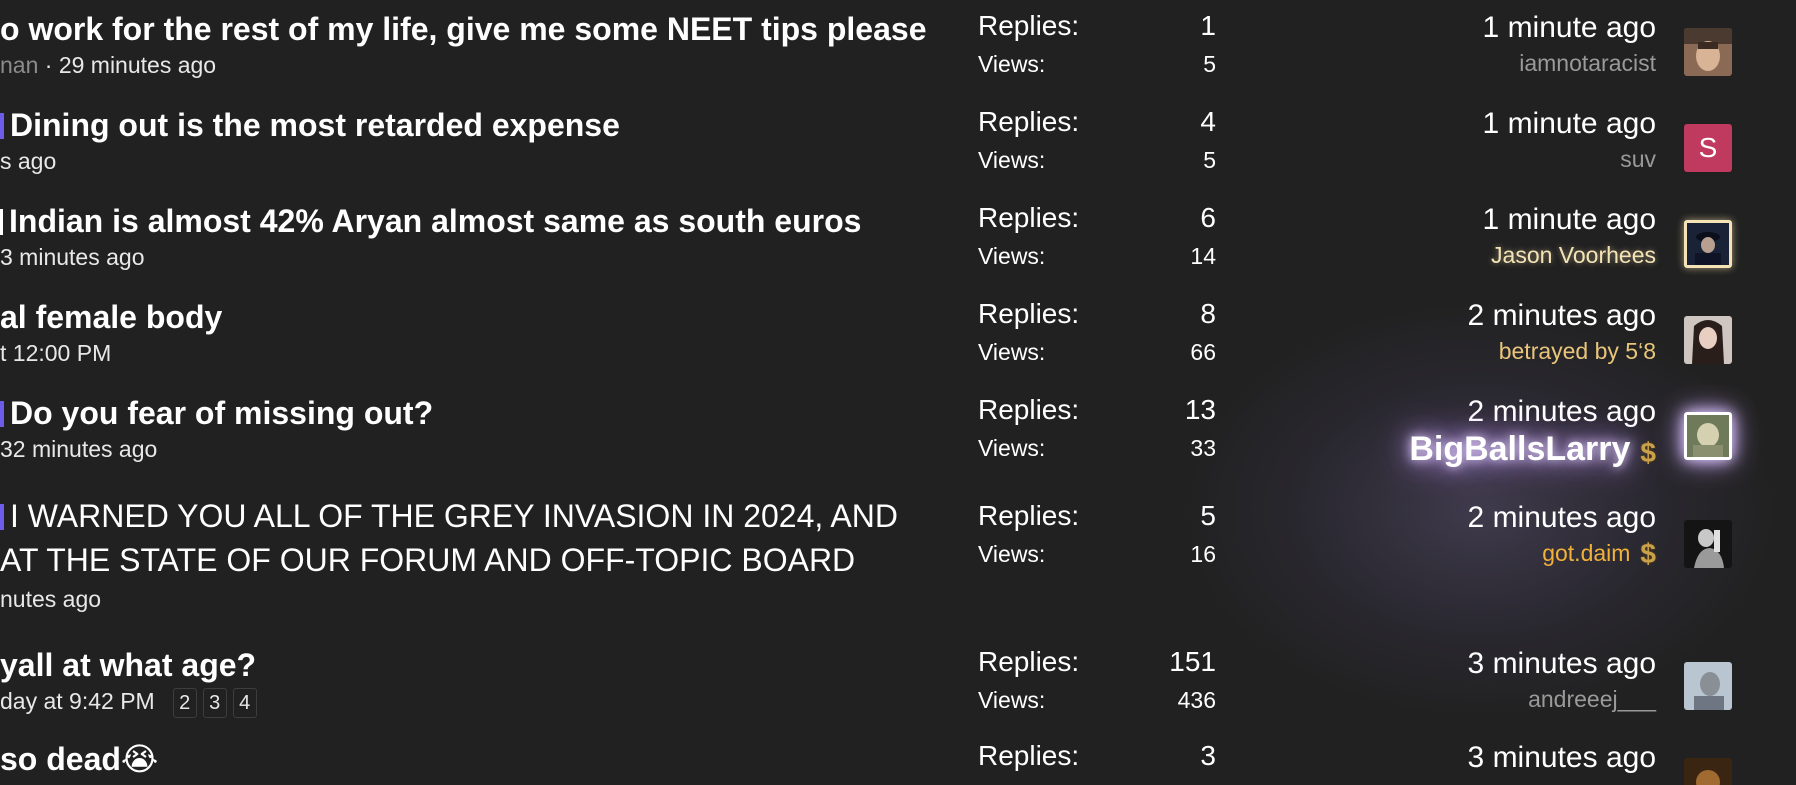  What do you see at coordinates (1396, 255) in the screenshot?
I see `latest-username: Jason Voorhees` at bounding box center [1396, 255].